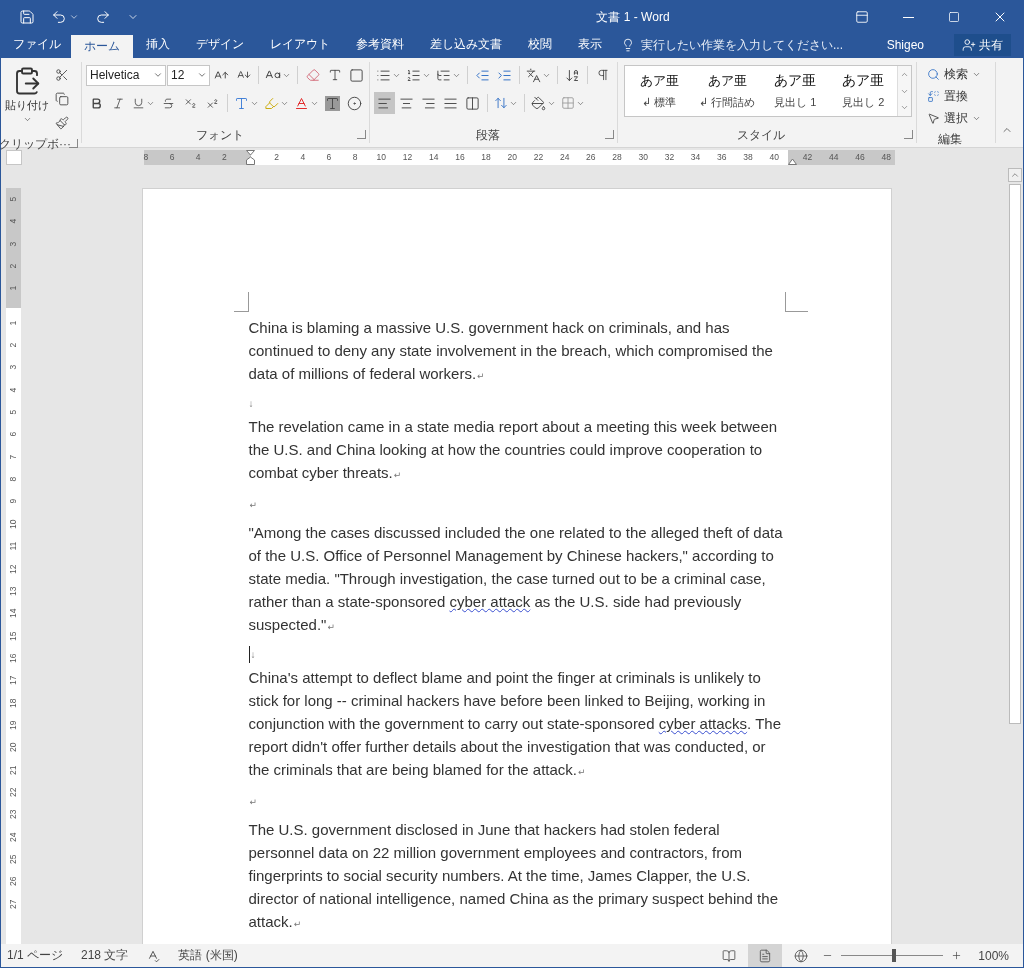 Image resolution: width=1024 pixels, height=968 pixels. I want to click on eraser-icon, so click(312, 75).